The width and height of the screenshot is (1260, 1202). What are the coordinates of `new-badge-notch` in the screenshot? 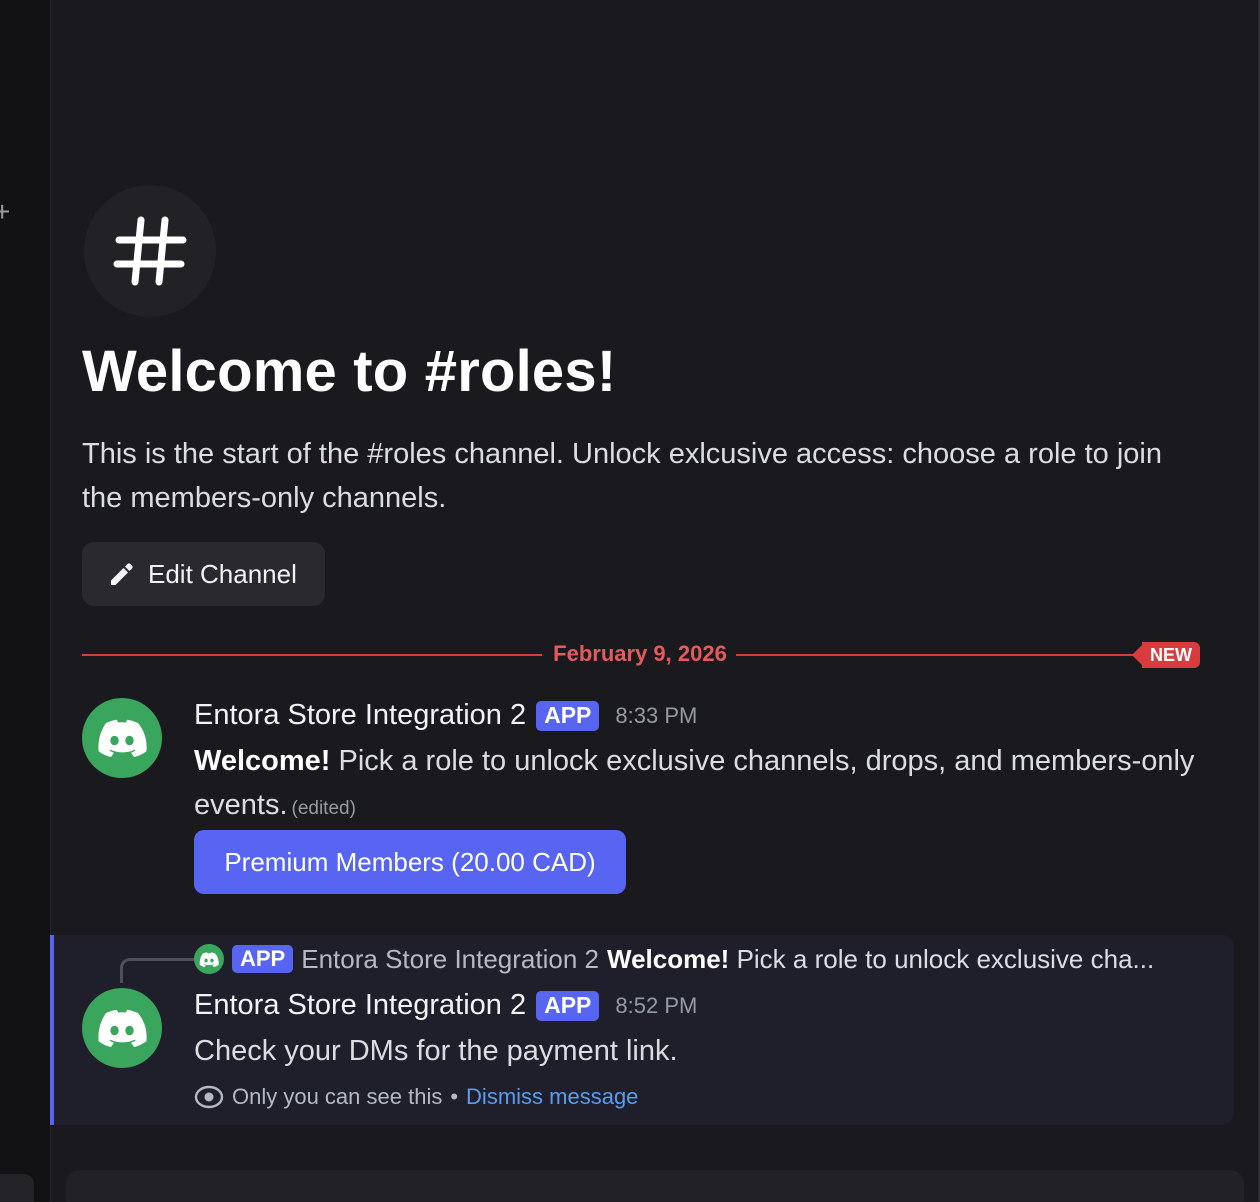 It's located at (1137, 655).